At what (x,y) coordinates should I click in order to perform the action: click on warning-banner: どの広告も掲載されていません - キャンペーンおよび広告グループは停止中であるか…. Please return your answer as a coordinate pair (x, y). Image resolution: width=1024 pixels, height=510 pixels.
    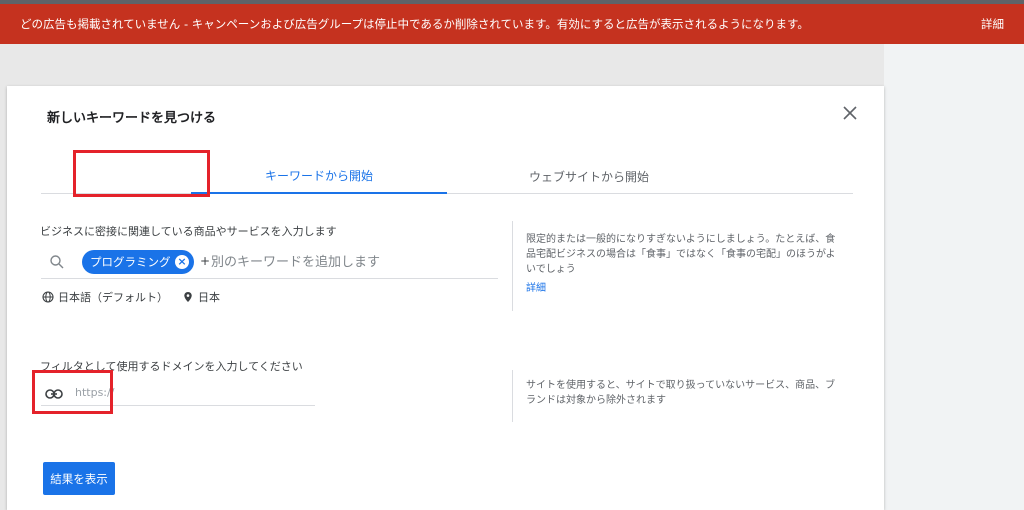
    Looking at the image, I should click on (512, 24).